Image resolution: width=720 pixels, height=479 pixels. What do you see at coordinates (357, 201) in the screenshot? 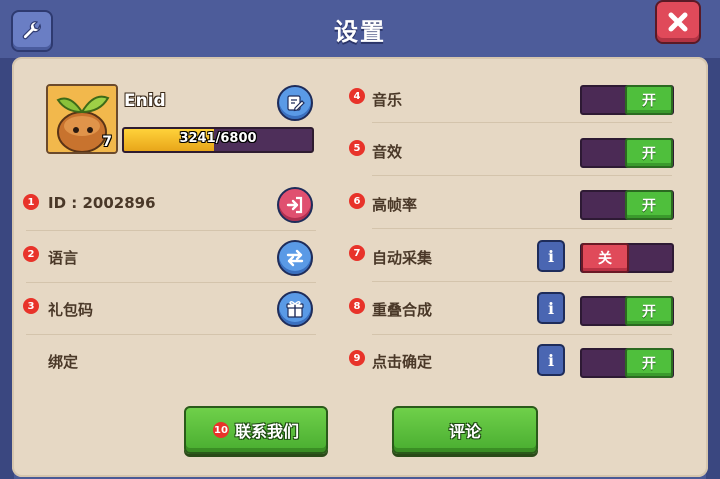
I see `row-badge-6: 6` at bounding box center [357, 201].